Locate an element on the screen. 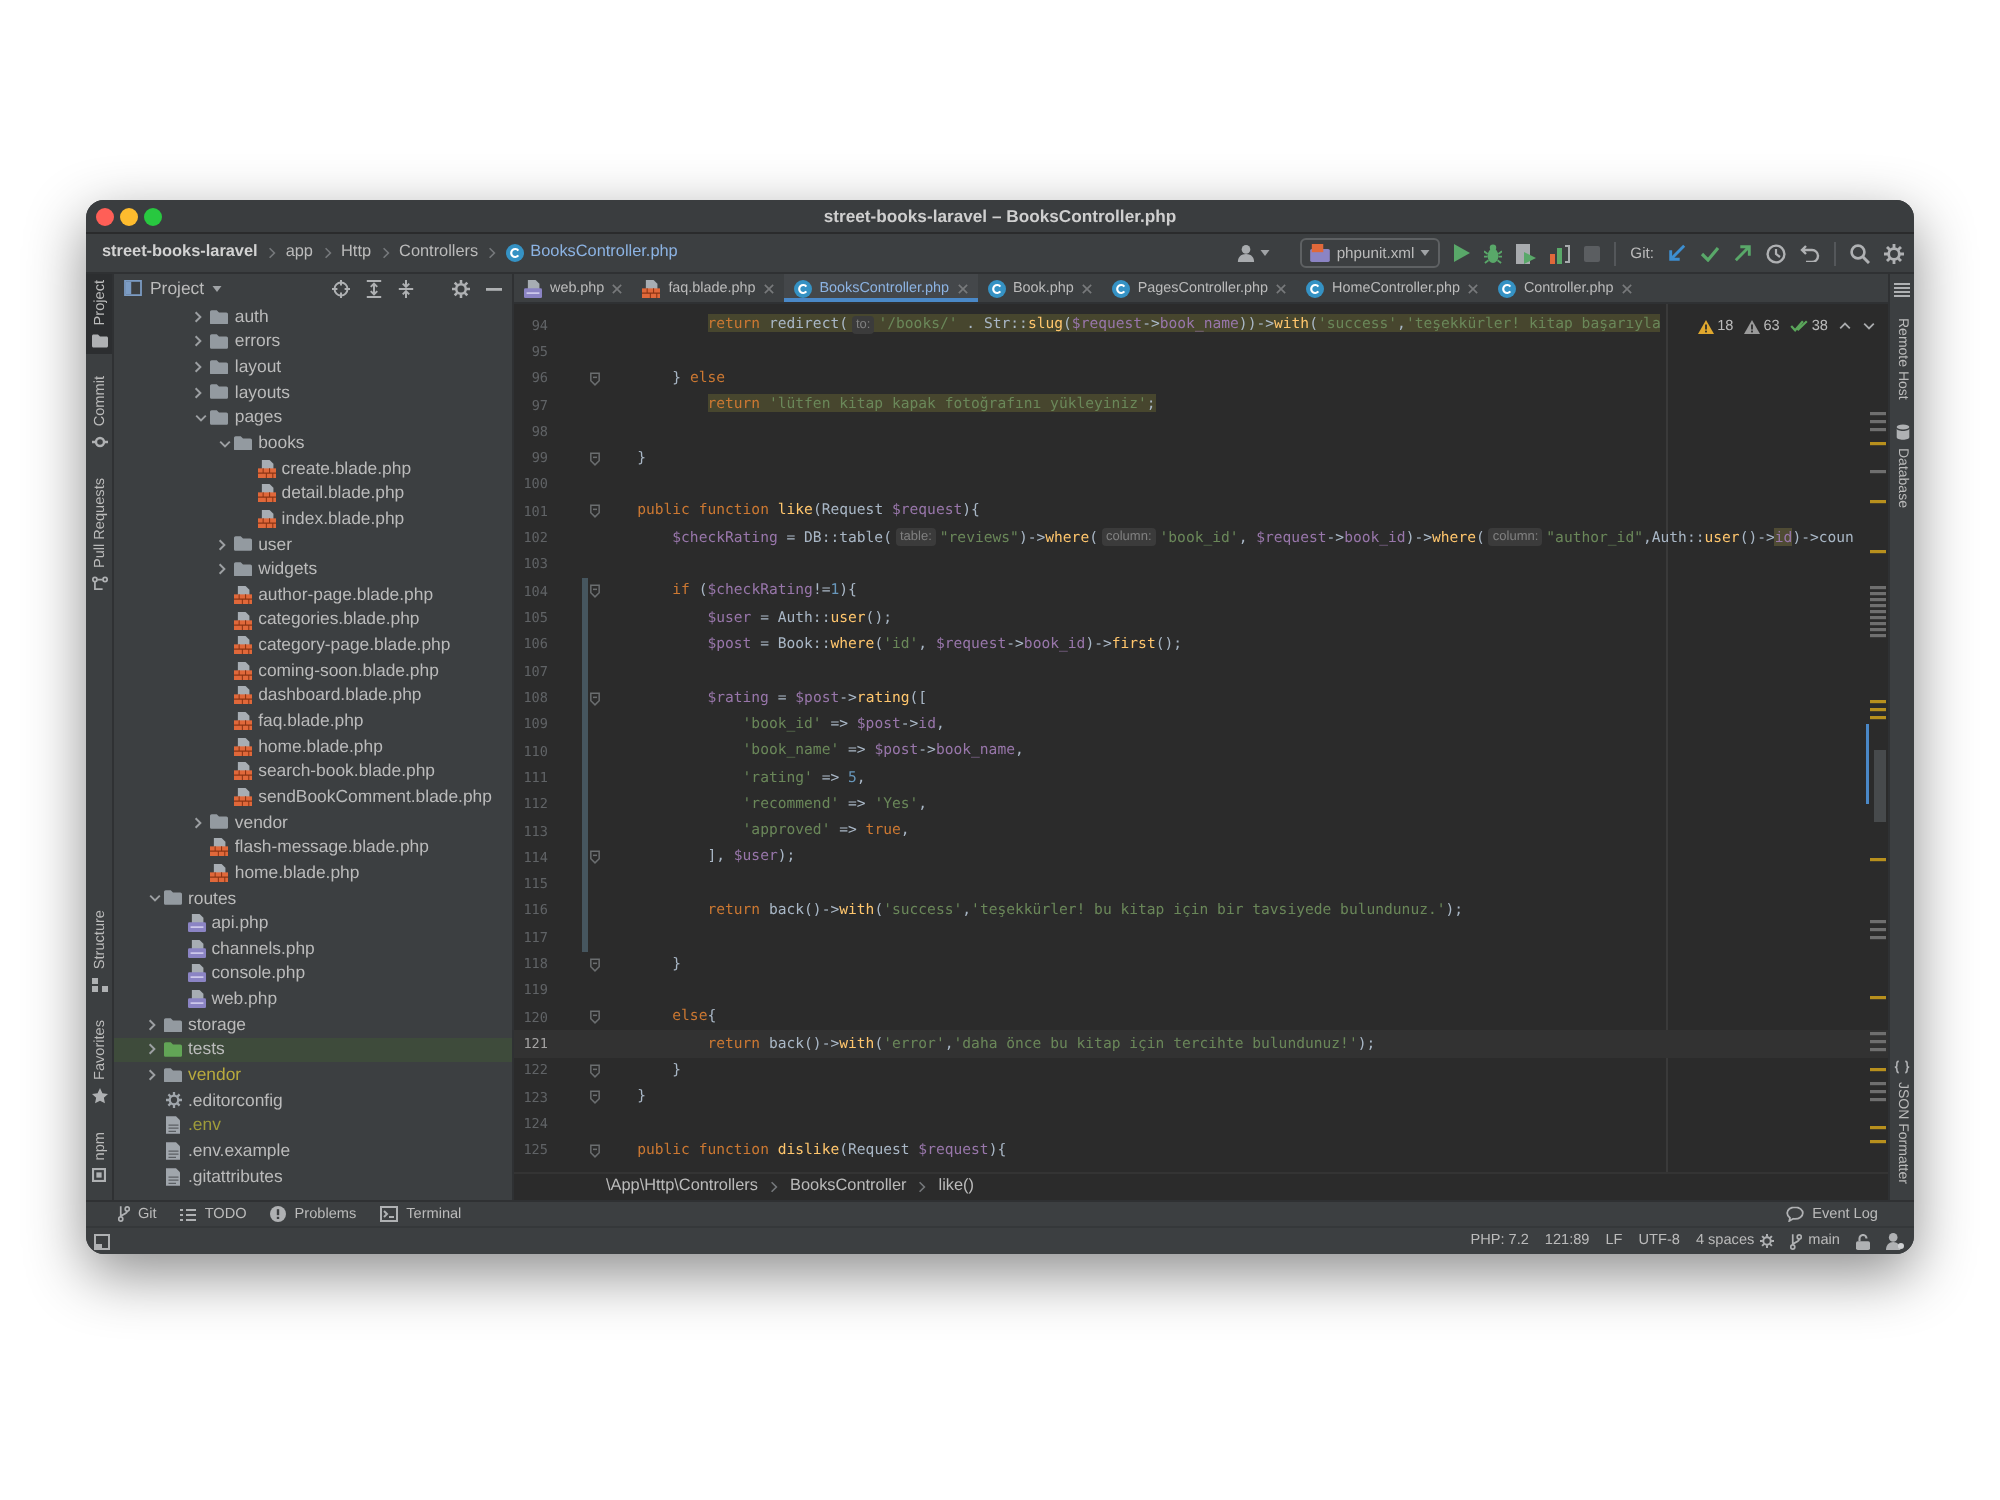 The image size is (2000, 1500). tree-item: widgets is located at coordinates (276, 569).